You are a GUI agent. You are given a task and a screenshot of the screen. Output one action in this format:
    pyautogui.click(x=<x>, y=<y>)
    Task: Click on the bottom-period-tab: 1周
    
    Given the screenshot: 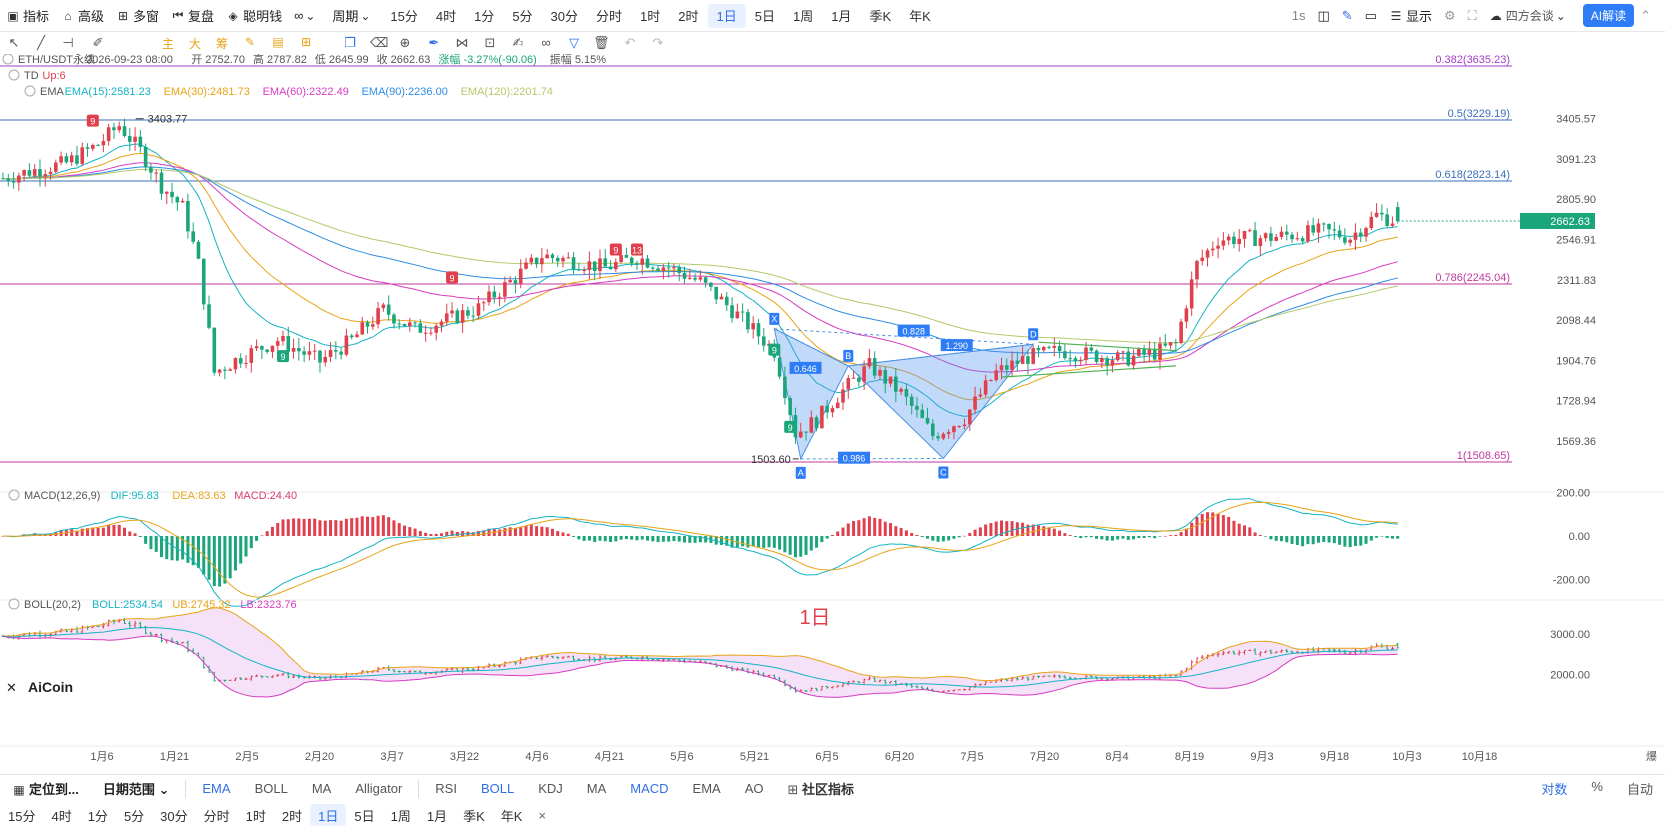 What is the action you would take?
    pyautogui.click(x=401, y=815)
    